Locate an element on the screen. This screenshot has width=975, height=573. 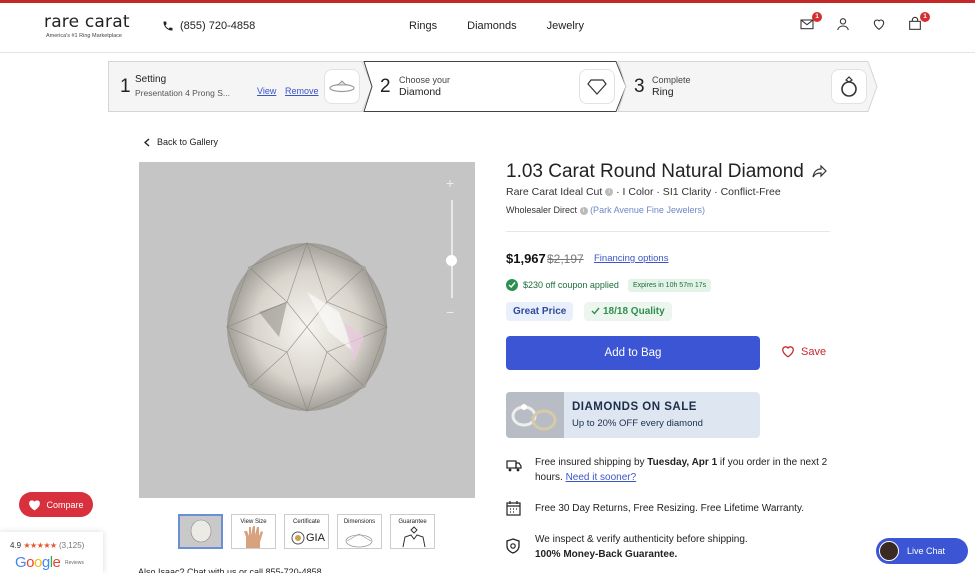
truck-icon is located at coordinates (514, 466).